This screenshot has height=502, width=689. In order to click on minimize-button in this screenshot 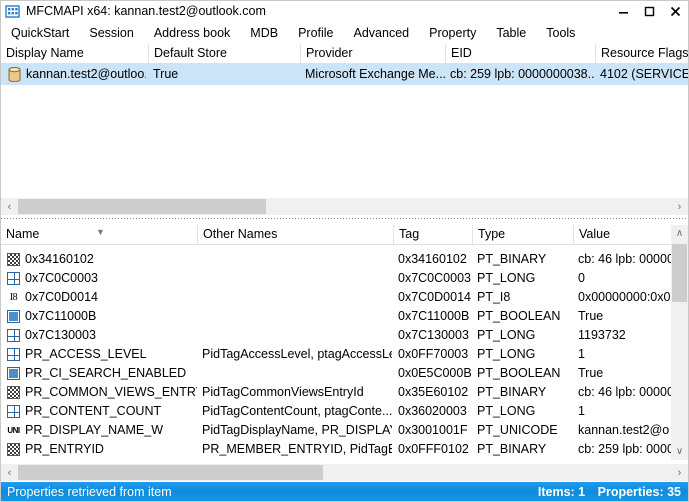, I will do `click(623, 11)`.